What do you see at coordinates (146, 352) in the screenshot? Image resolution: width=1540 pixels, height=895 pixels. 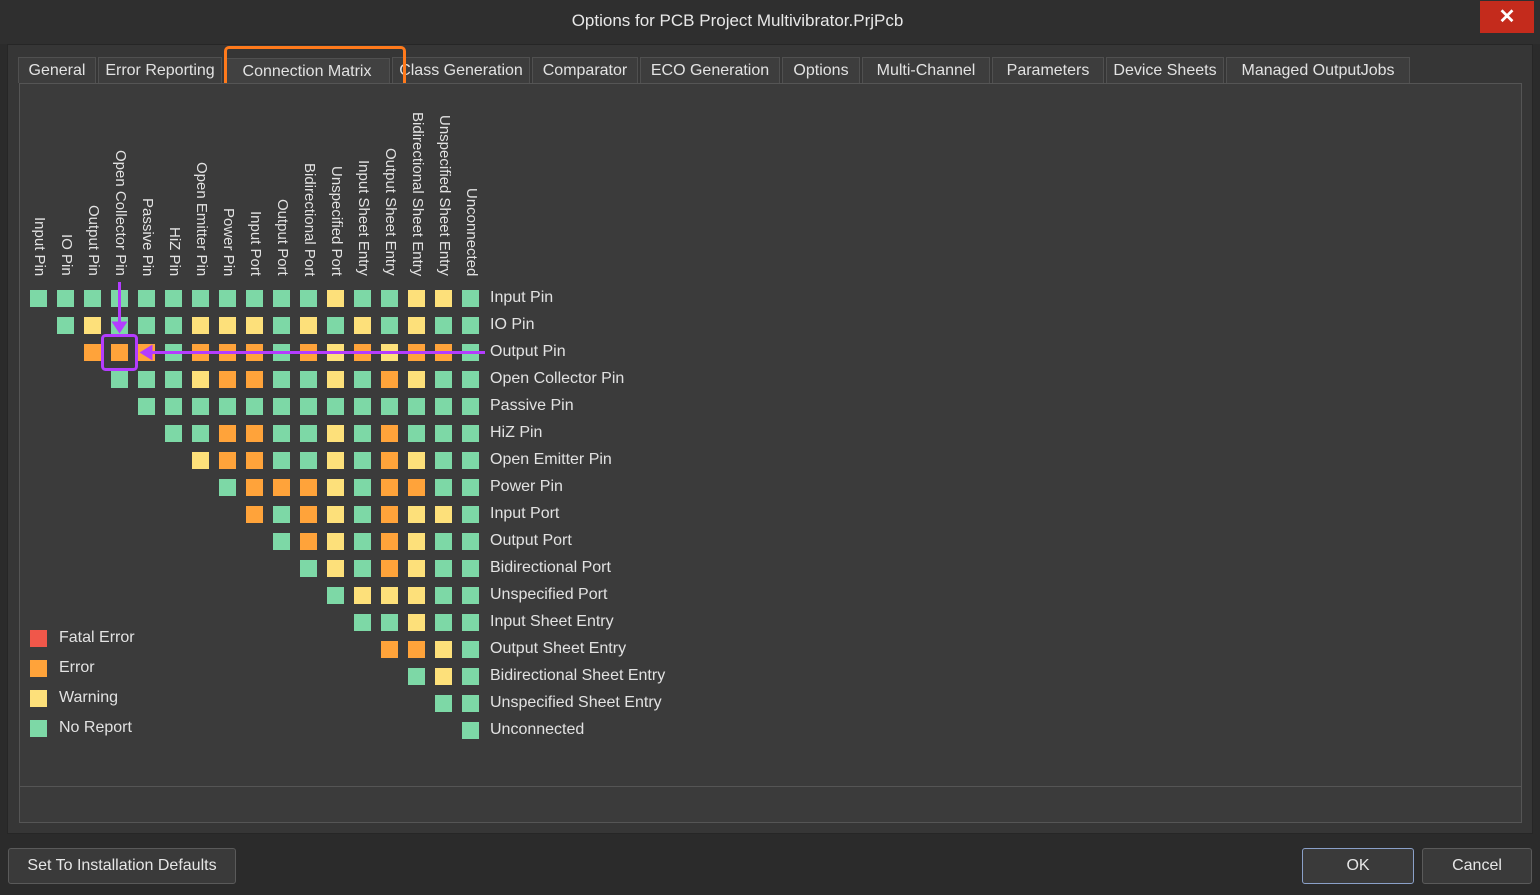 I see `row-arrow-head` at bounding box center [146, 352].